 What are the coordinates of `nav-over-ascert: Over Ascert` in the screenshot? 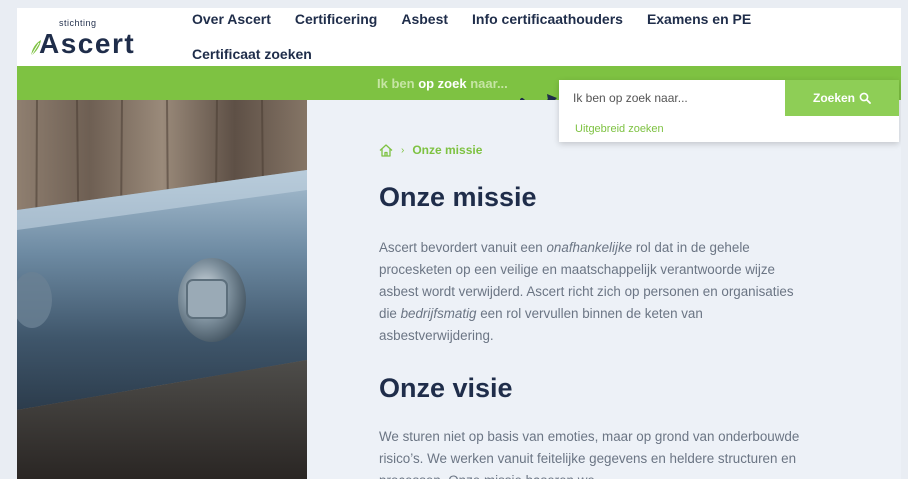 It's located at (231, 19).